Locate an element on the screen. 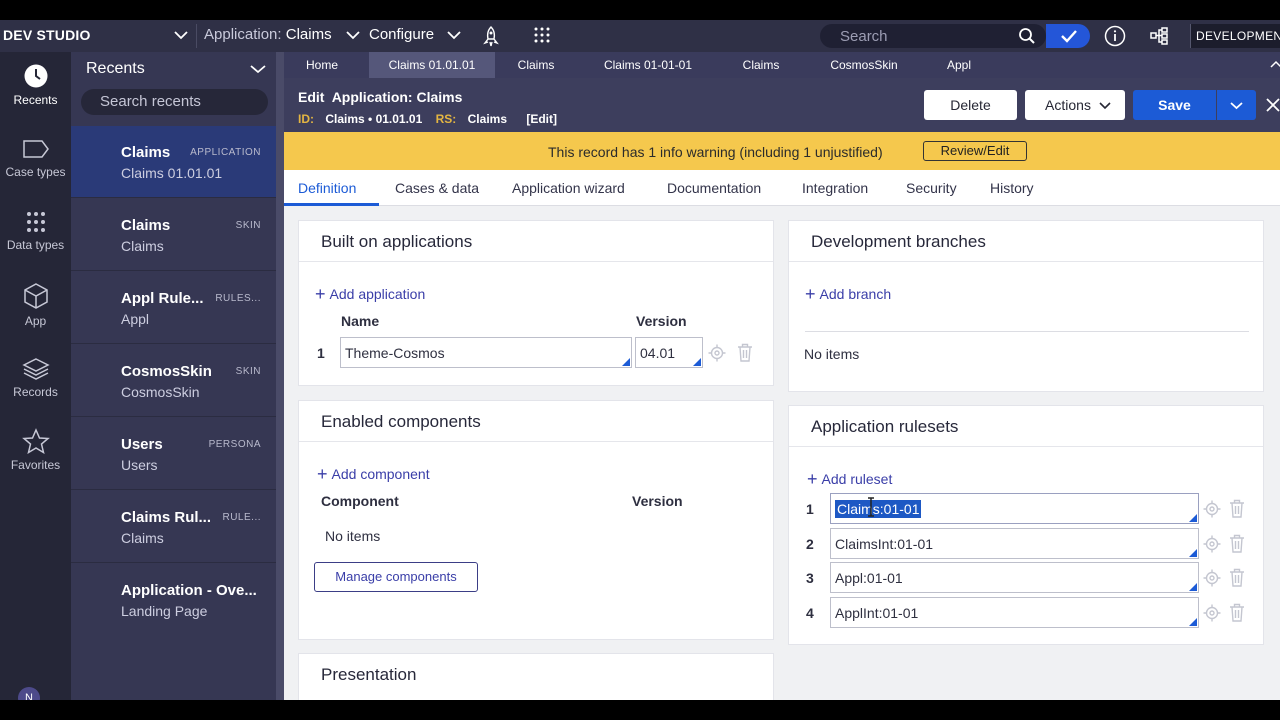 This screenshot has height=720, width=1280. autocomplete-corner is located at coordinates (1193, 518).